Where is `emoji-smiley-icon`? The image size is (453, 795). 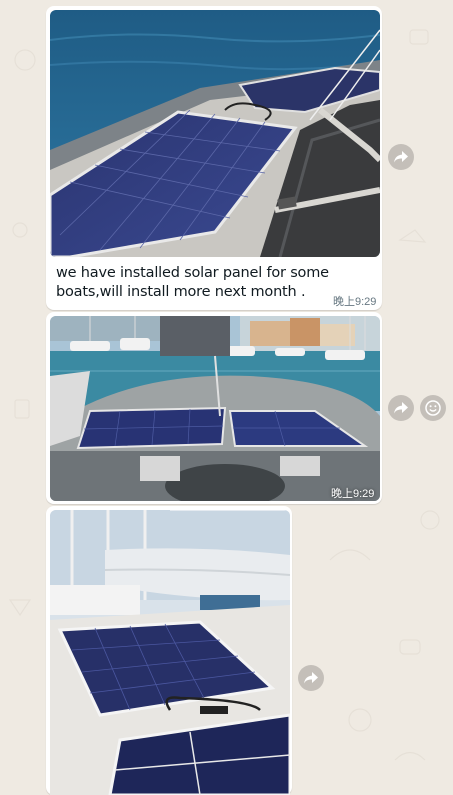 emoji-smiley-icon is located at coordinates (433, 408).